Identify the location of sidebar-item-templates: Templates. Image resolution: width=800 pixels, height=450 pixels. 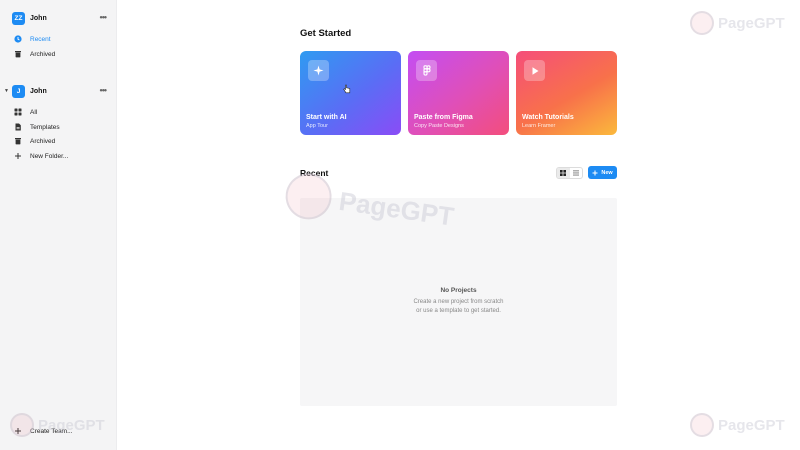
(58, 127).